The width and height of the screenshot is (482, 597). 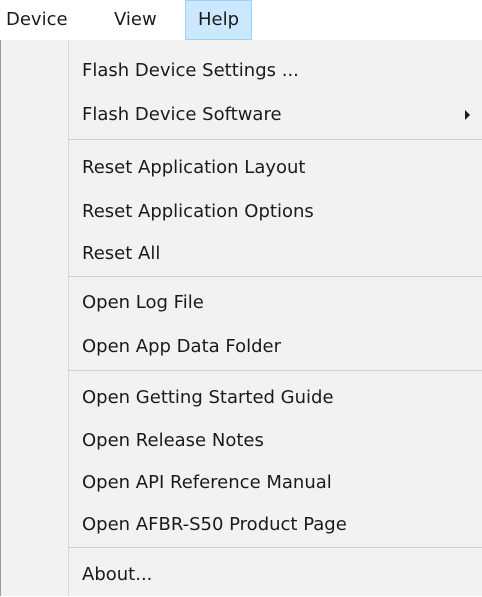 I want to click on menu-item-reset-all: Reset All, so click(x=275, y=254).